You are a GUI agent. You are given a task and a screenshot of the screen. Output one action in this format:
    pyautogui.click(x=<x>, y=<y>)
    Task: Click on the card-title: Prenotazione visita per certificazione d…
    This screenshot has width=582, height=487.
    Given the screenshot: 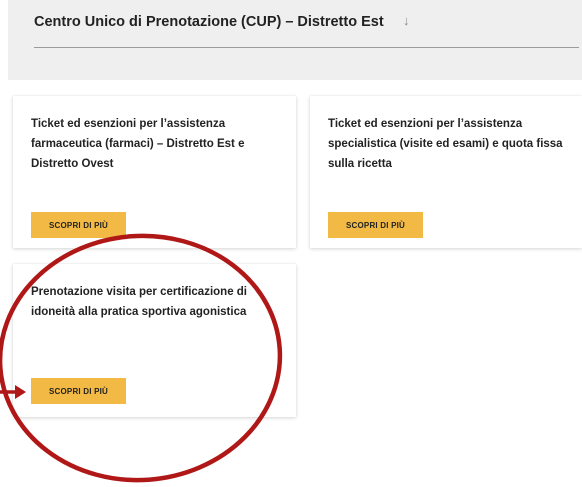 What is the action you would take?
    pyautogui.click(x=139, y=302)
    